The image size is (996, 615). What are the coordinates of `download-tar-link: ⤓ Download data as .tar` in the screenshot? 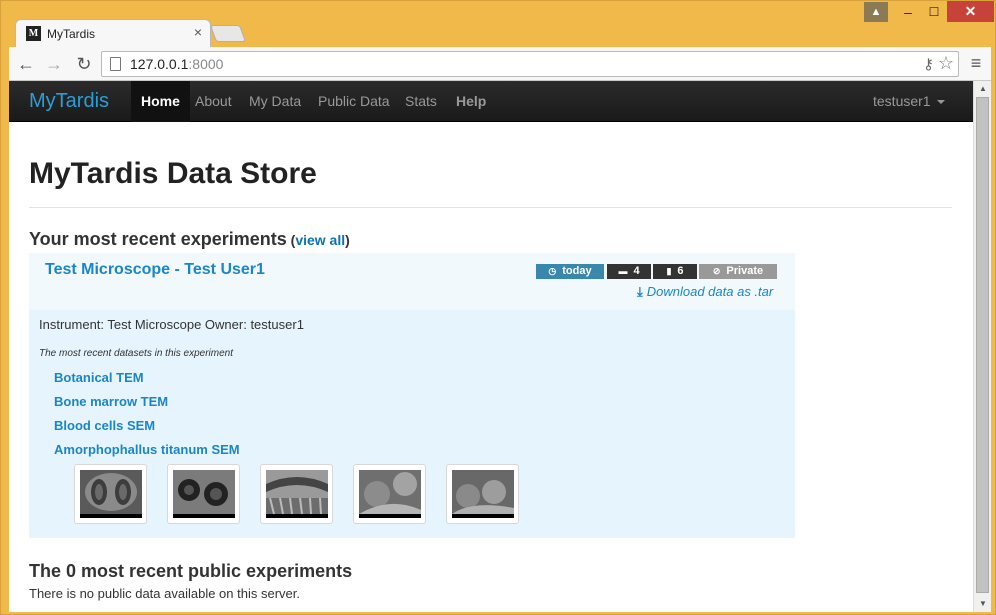 It's located at (705, 292).